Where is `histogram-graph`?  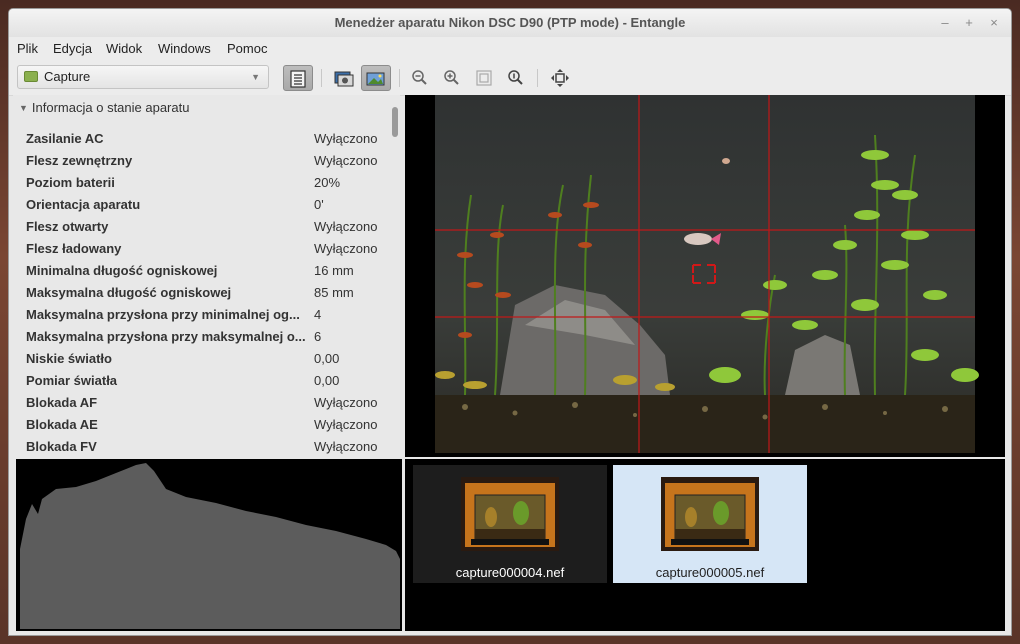 histogram-graph is located at coordinates (210, 546).